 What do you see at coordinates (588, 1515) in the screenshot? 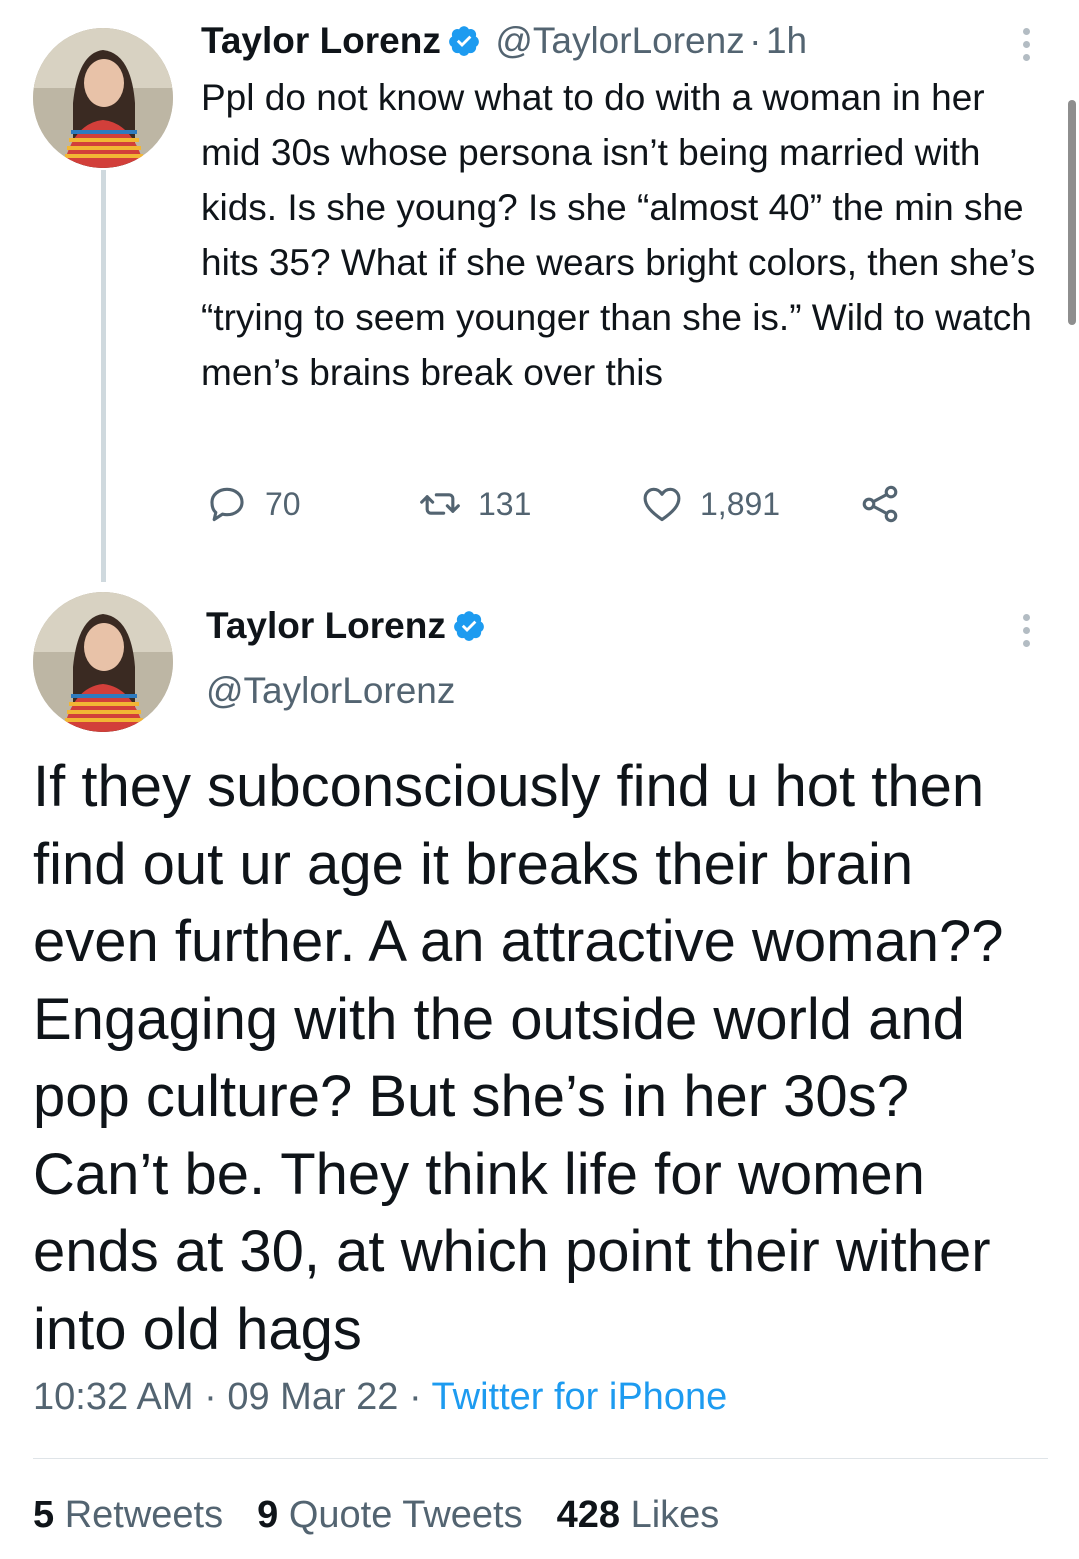
I see `likes-count: 428` at bounding box center [588, 1515].